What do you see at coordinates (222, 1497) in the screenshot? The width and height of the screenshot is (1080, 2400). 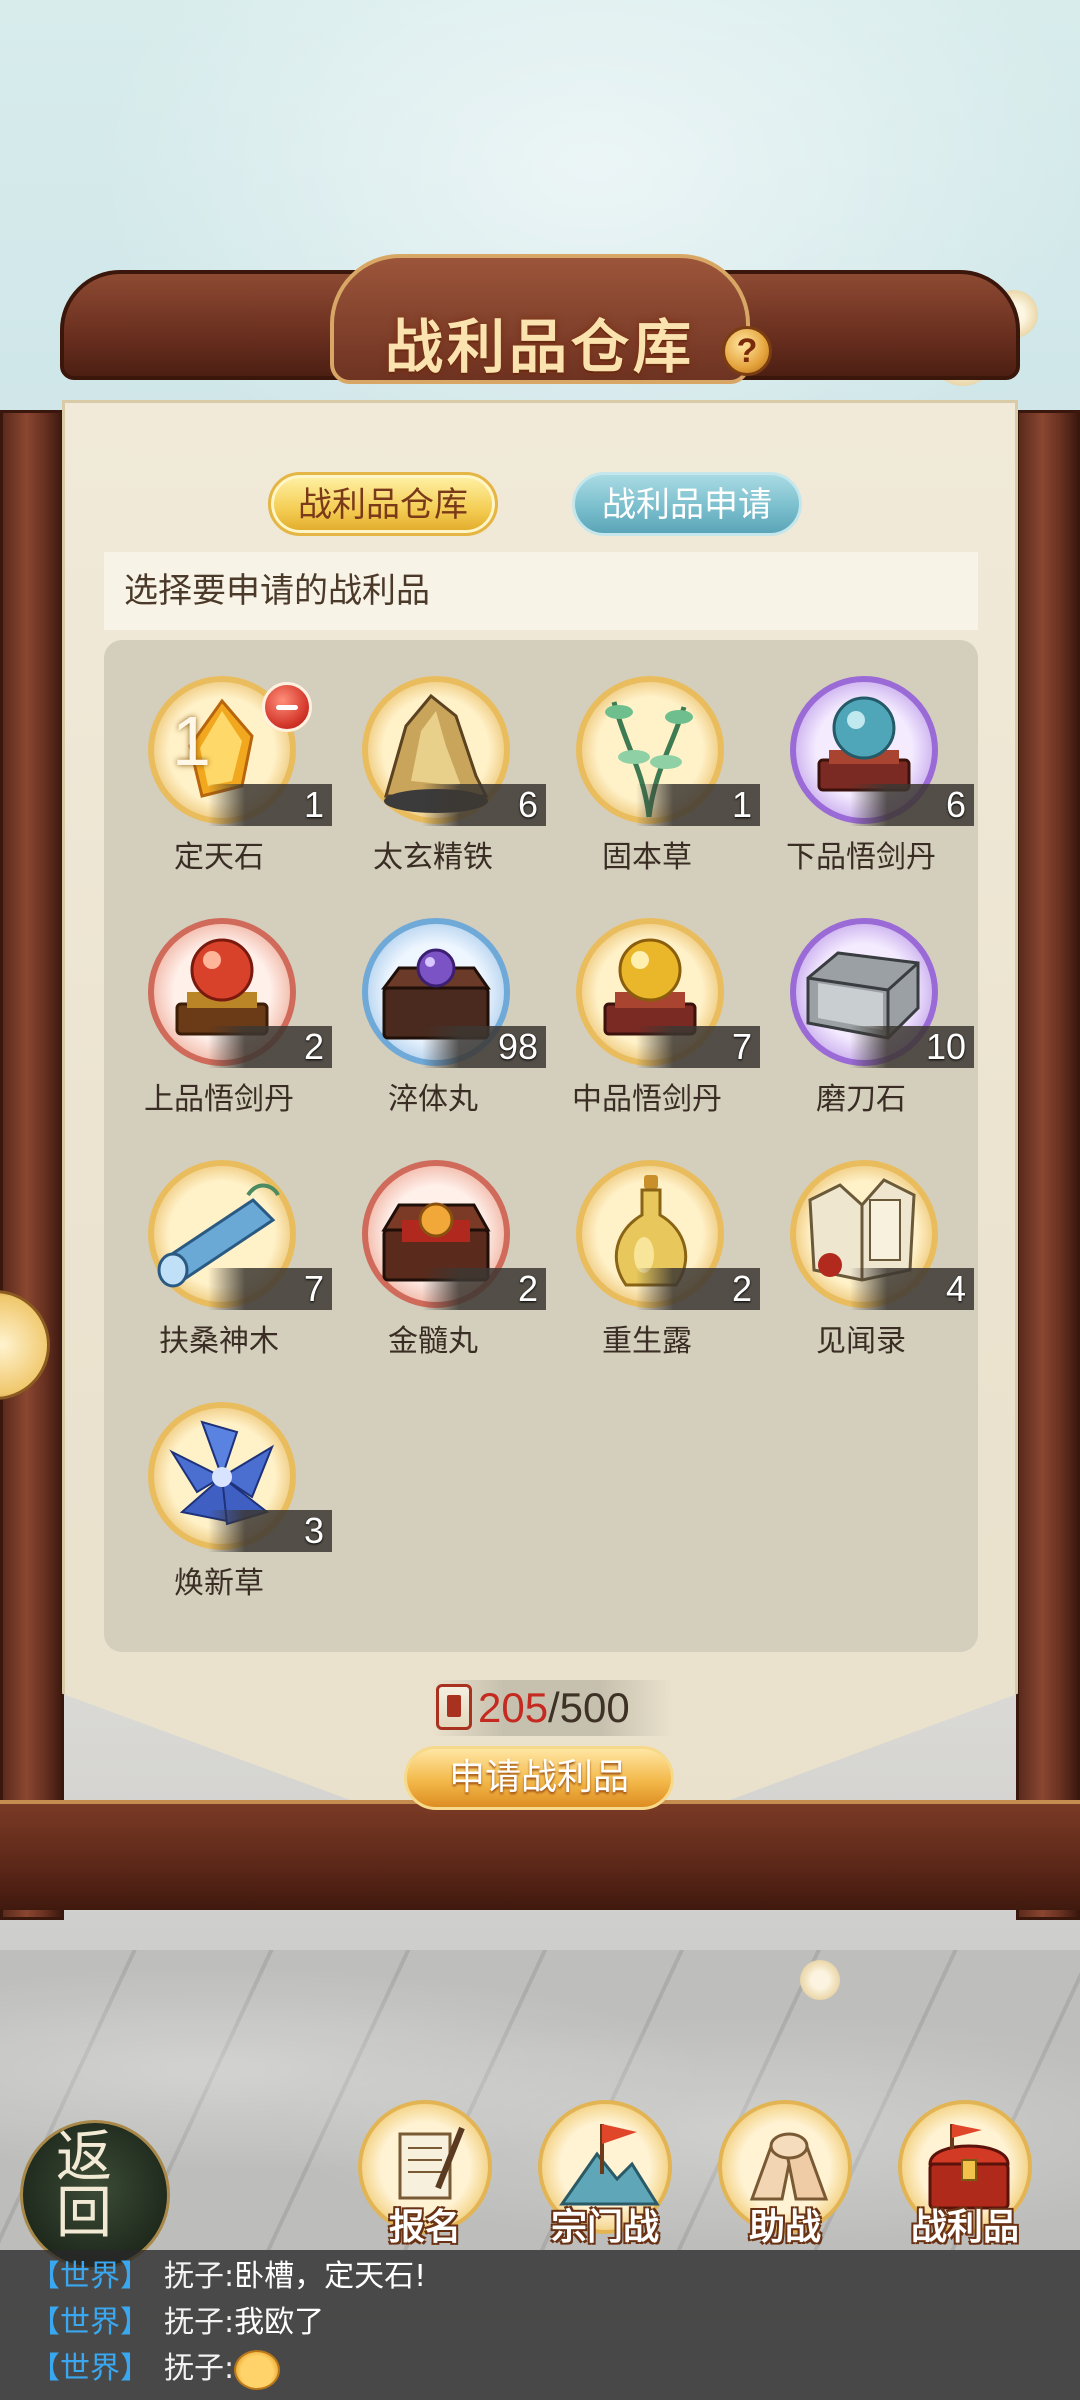 I see `item-cell: 3 焕新草` at bounding box center [222, 1497].